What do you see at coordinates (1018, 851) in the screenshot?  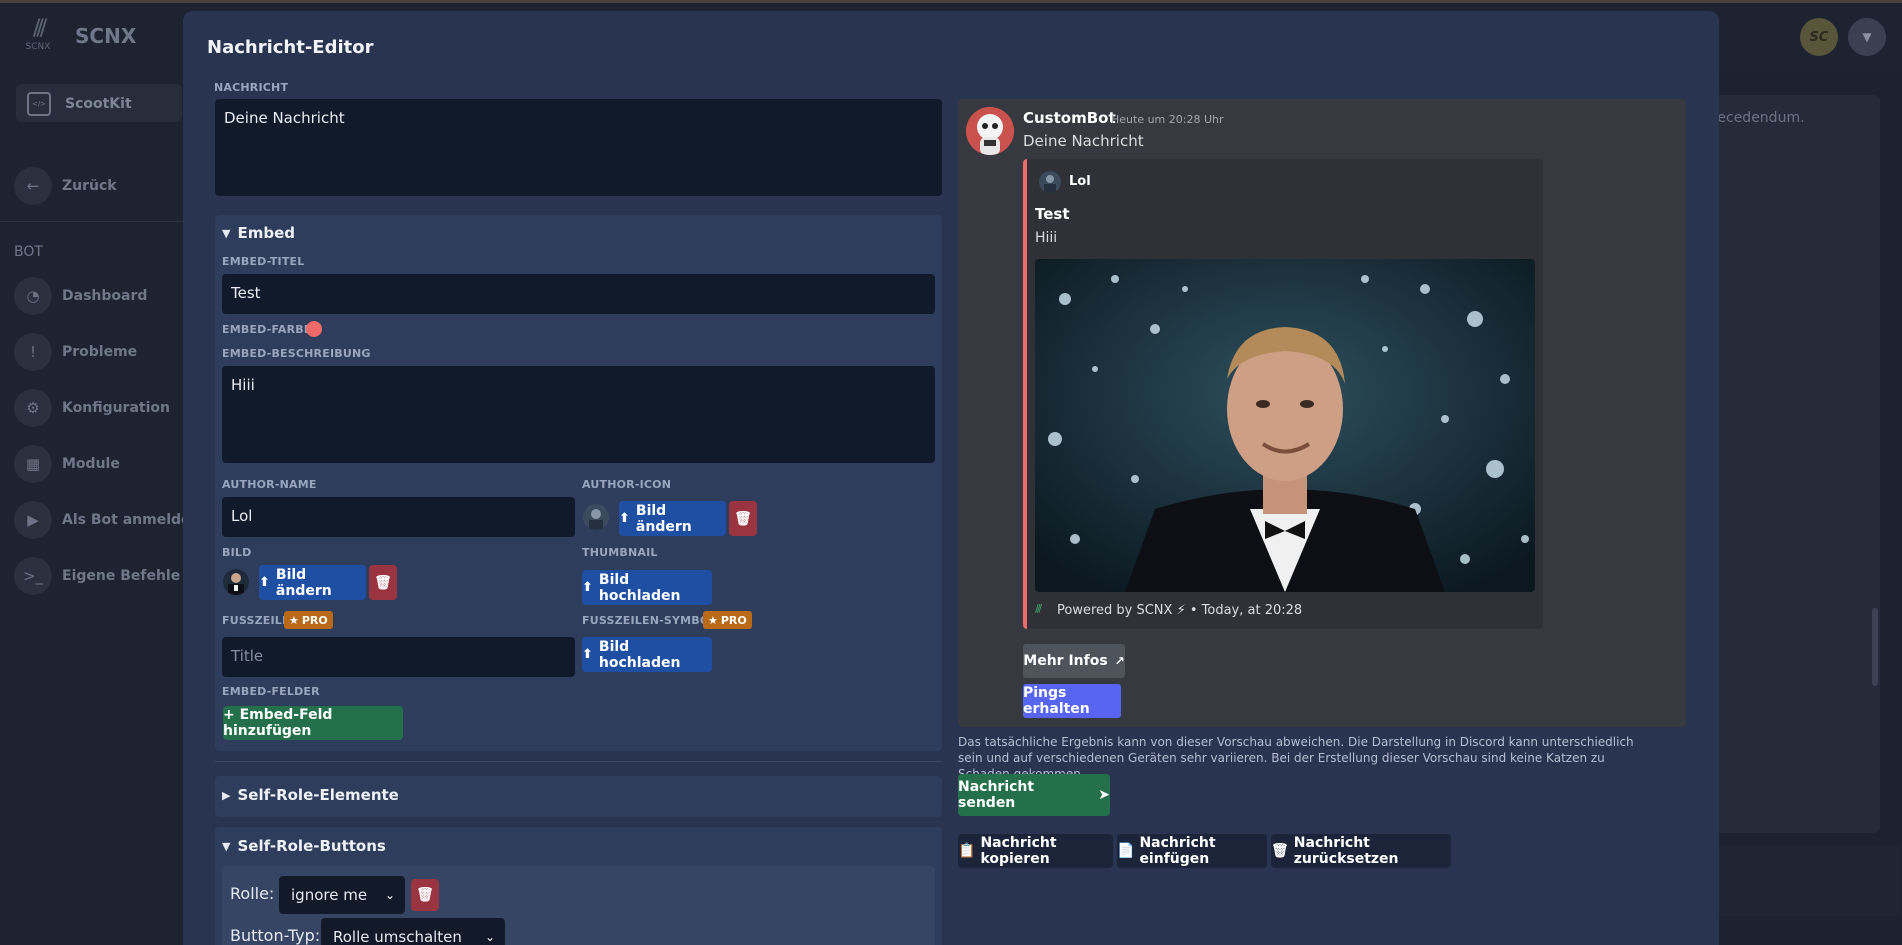 I see `copy-label: Nachricht kopieren` at bounding box center [1018, 851].